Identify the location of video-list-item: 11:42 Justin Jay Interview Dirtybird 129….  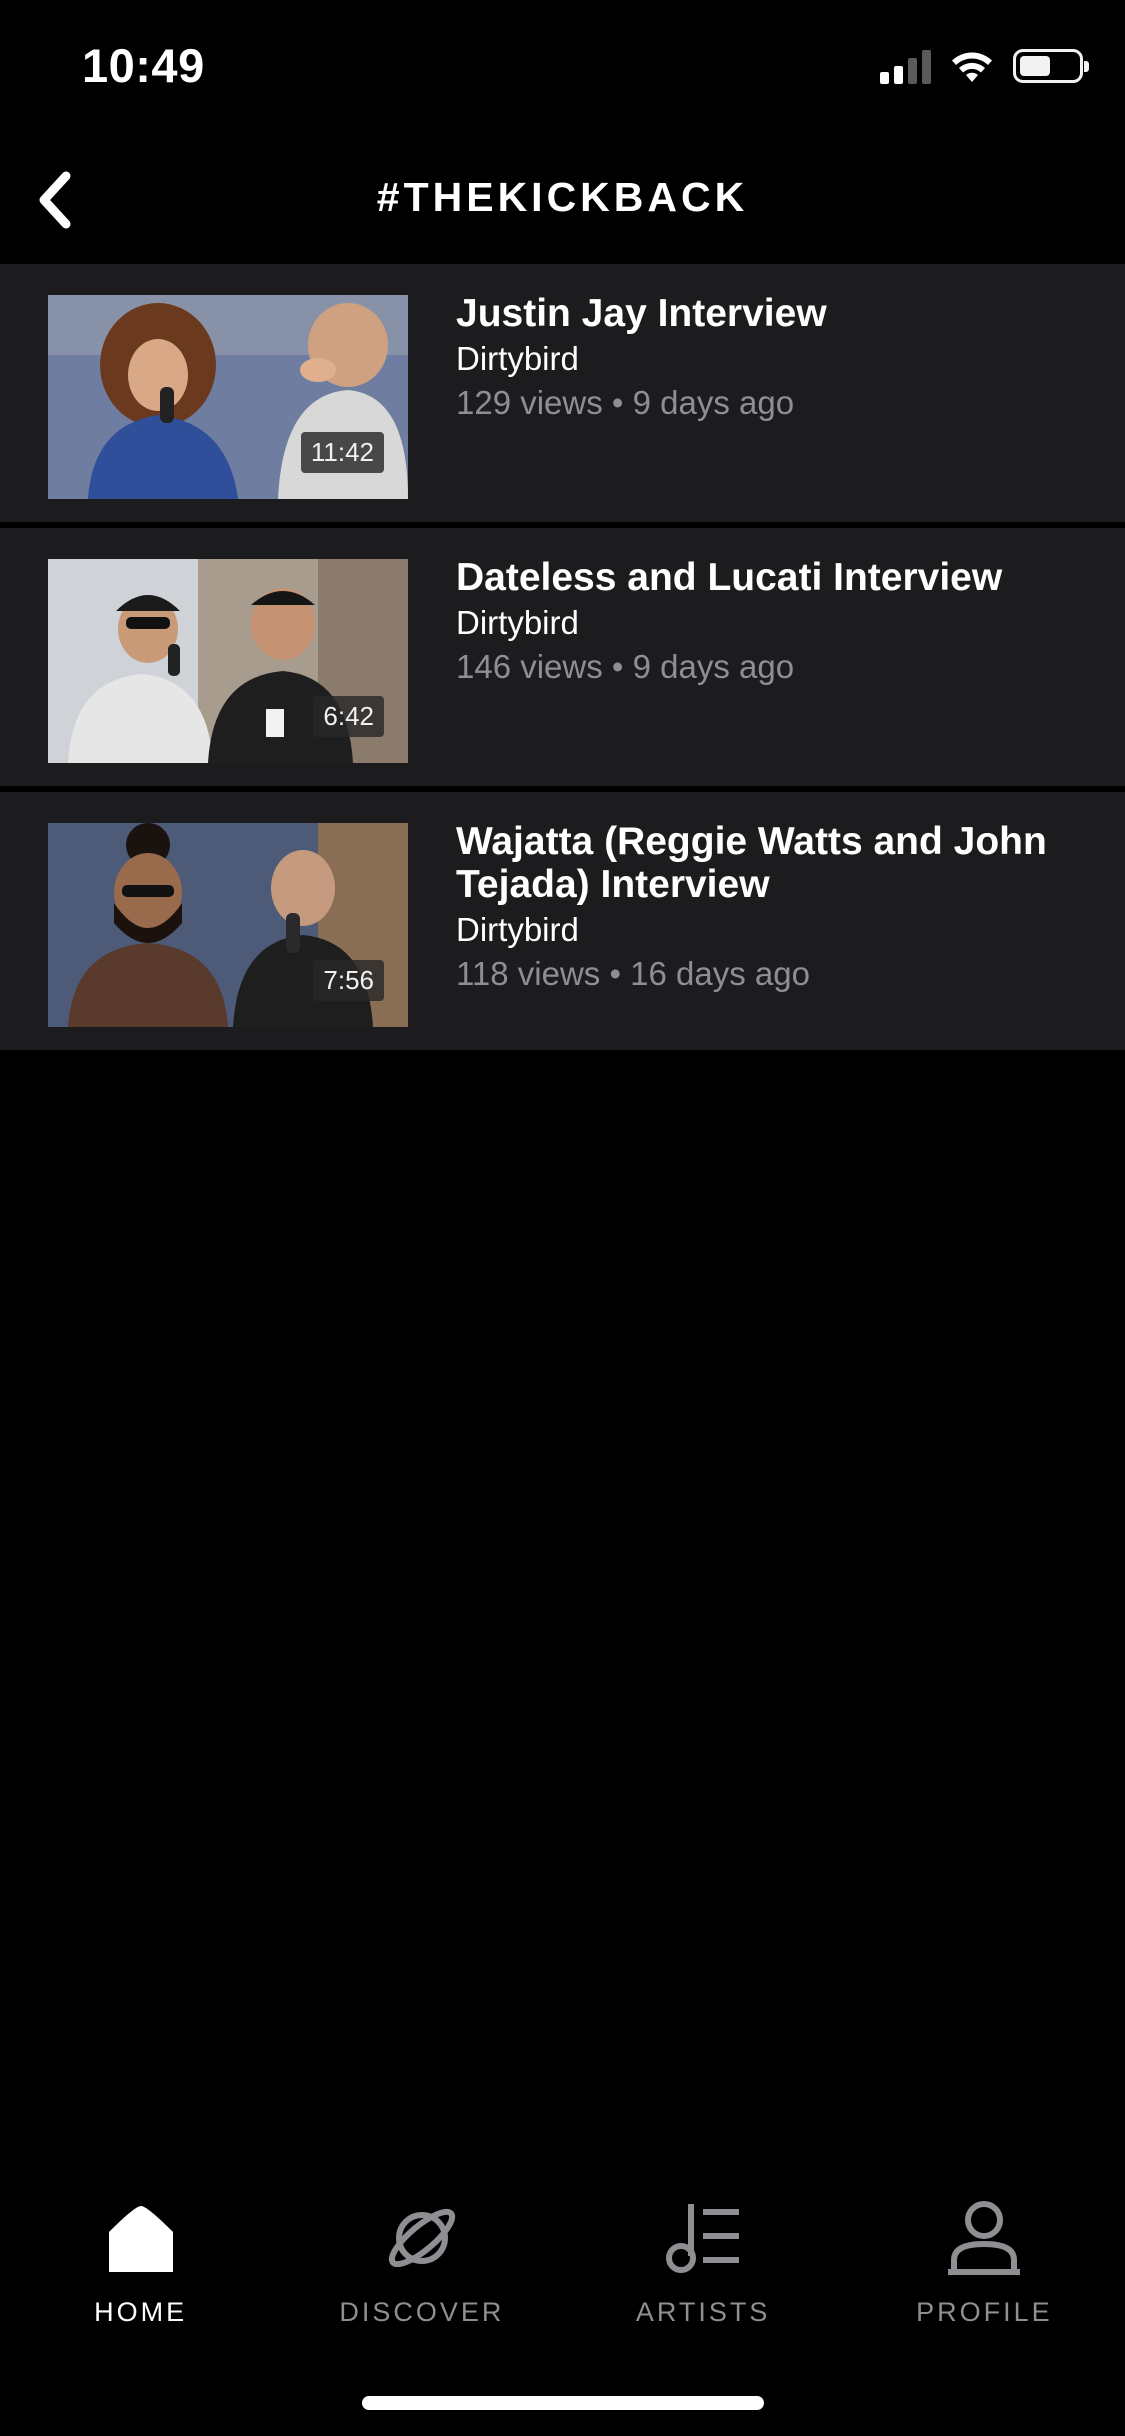
(562, 396).